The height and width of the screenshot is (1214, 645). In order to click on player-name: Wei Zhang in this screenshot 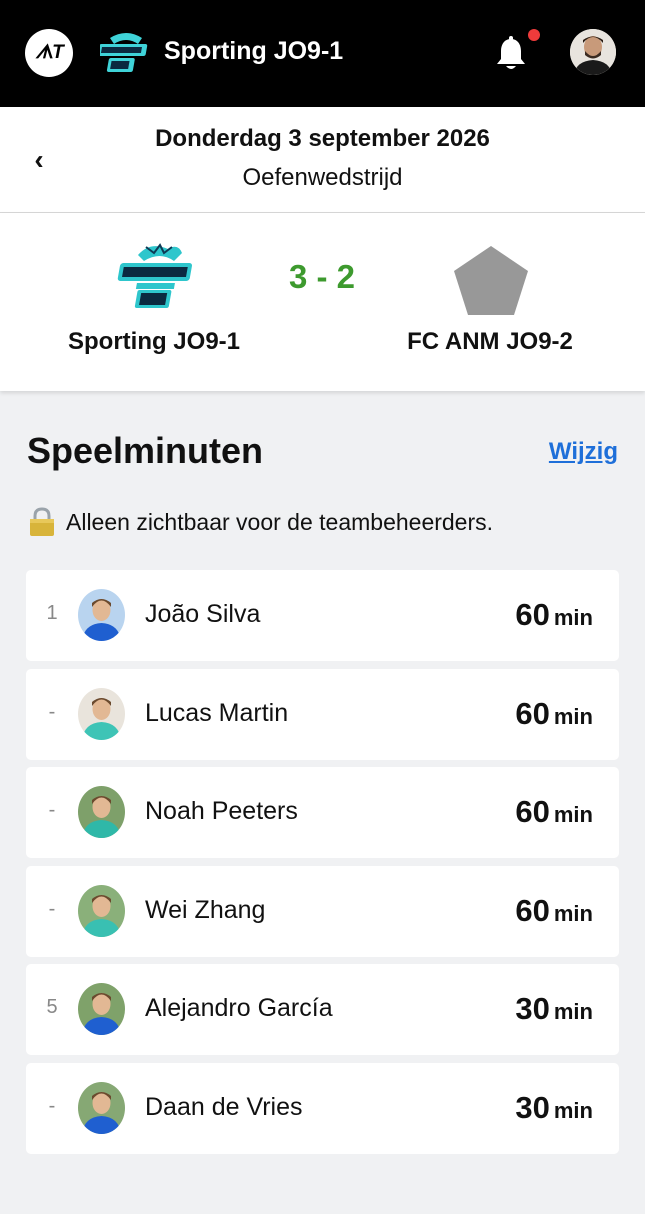, I will do `click(205, 909)`.